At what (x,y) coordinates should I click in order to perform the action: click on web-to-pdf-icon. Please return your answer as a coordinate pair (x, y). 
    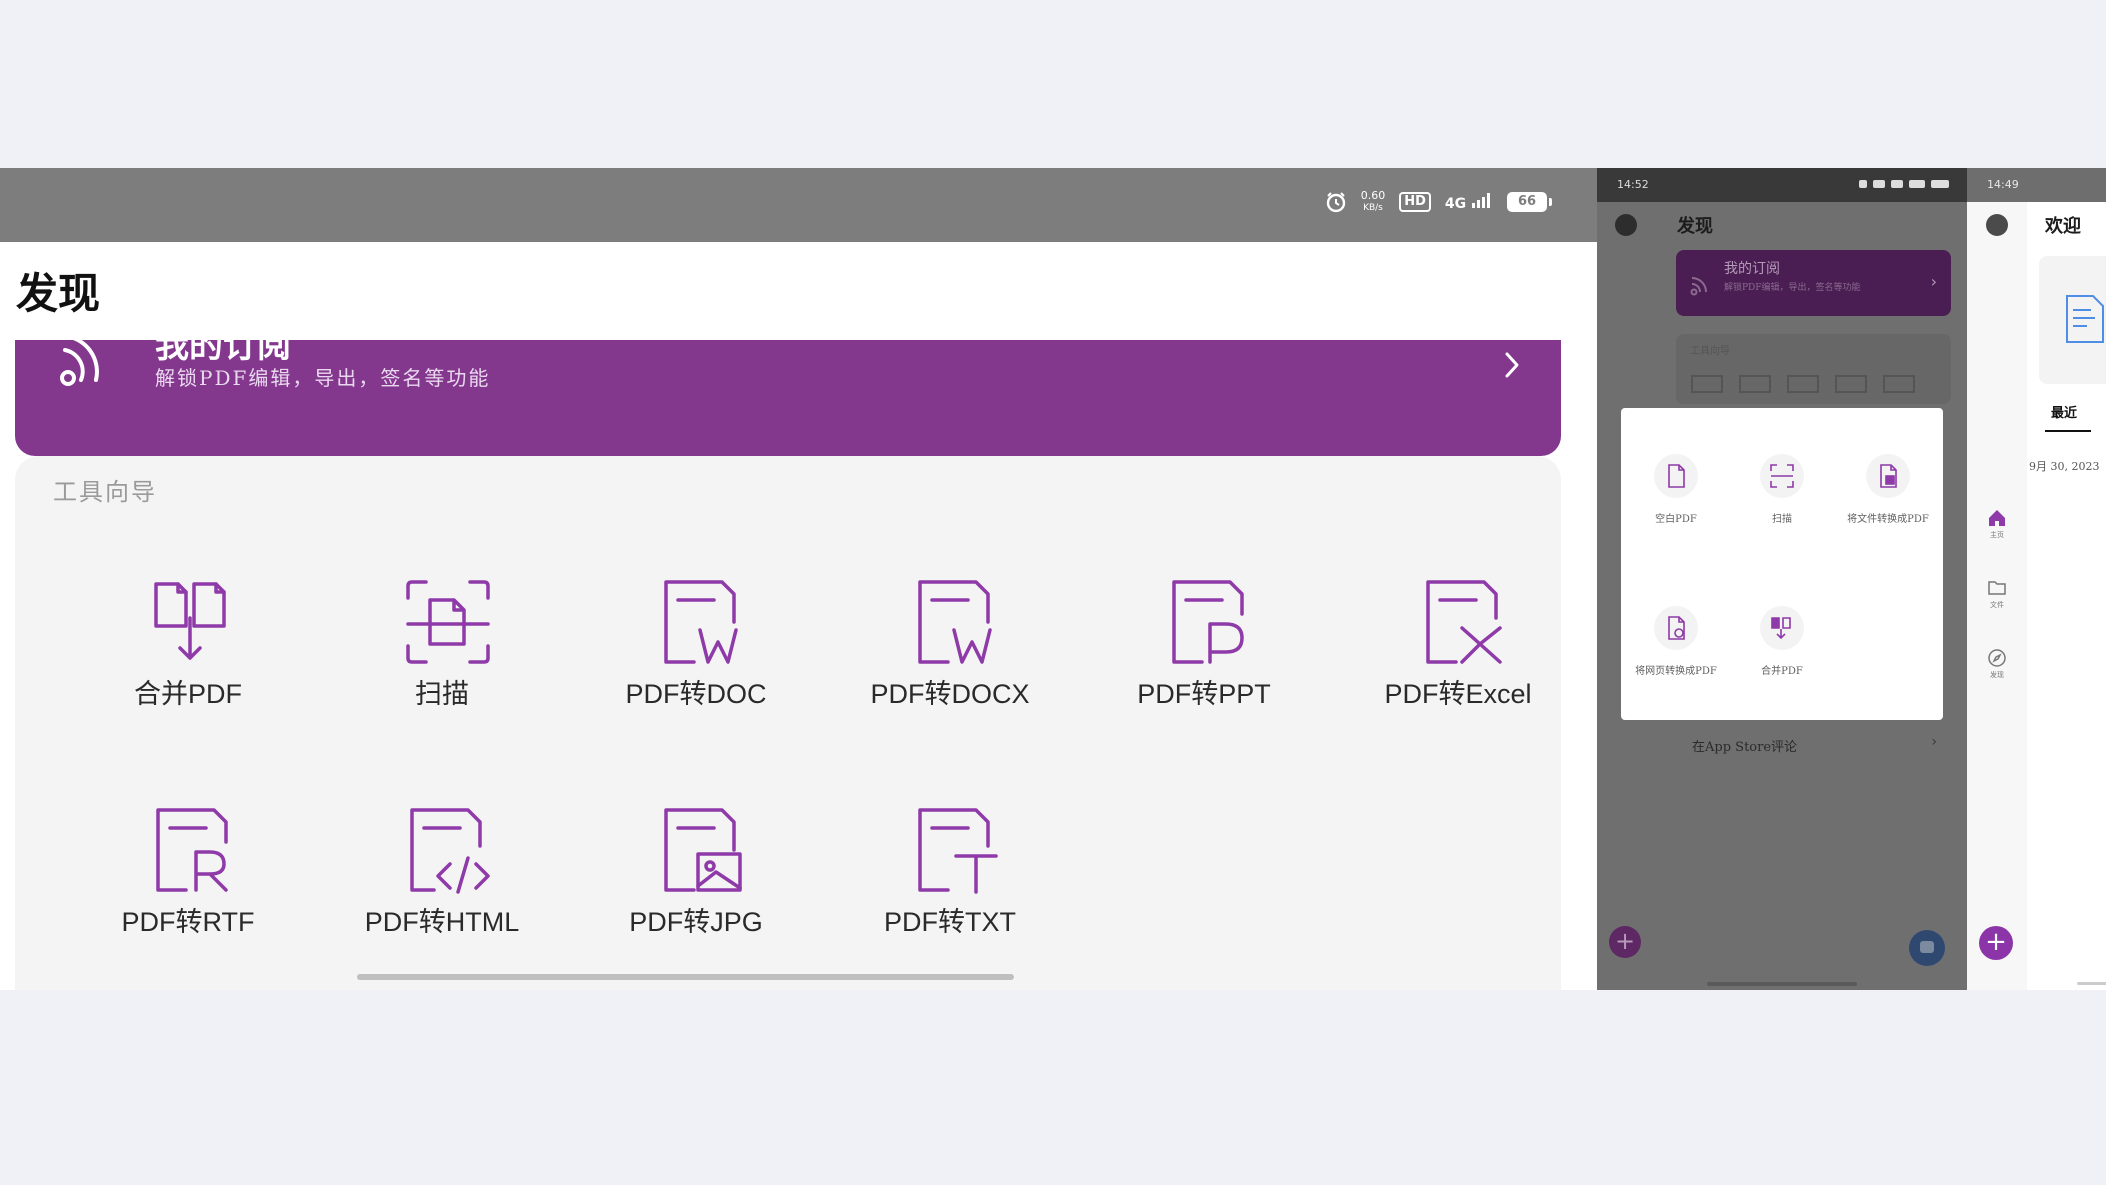
    Looking at the image, I should click on (1676, 628).